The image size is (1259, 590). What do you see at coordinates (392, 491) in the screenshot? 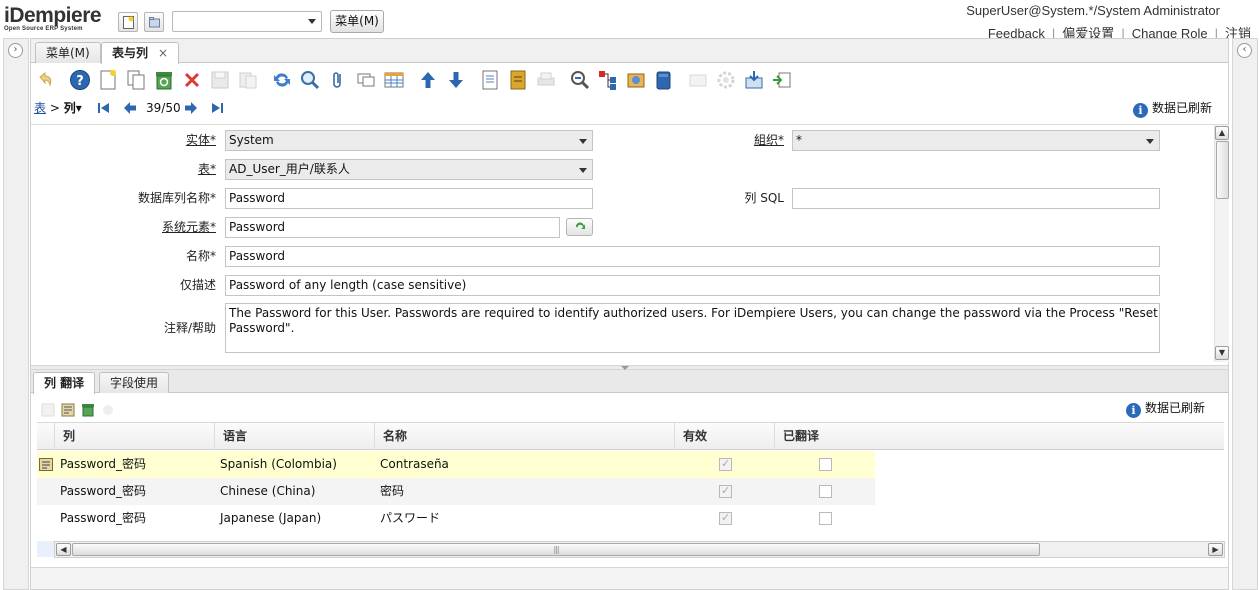
I see `cell-name: 密码` at bounding box center [392, 491].